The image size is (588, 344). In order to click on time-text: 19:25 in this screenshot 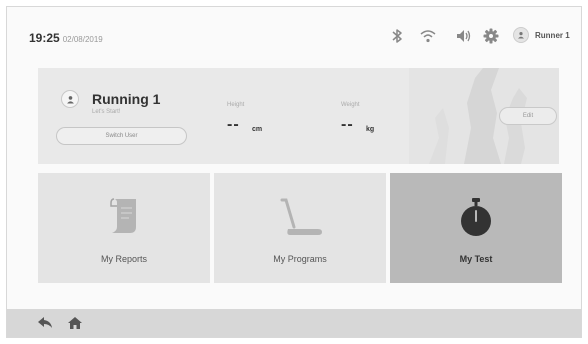, I will do `click(44, 38)`.